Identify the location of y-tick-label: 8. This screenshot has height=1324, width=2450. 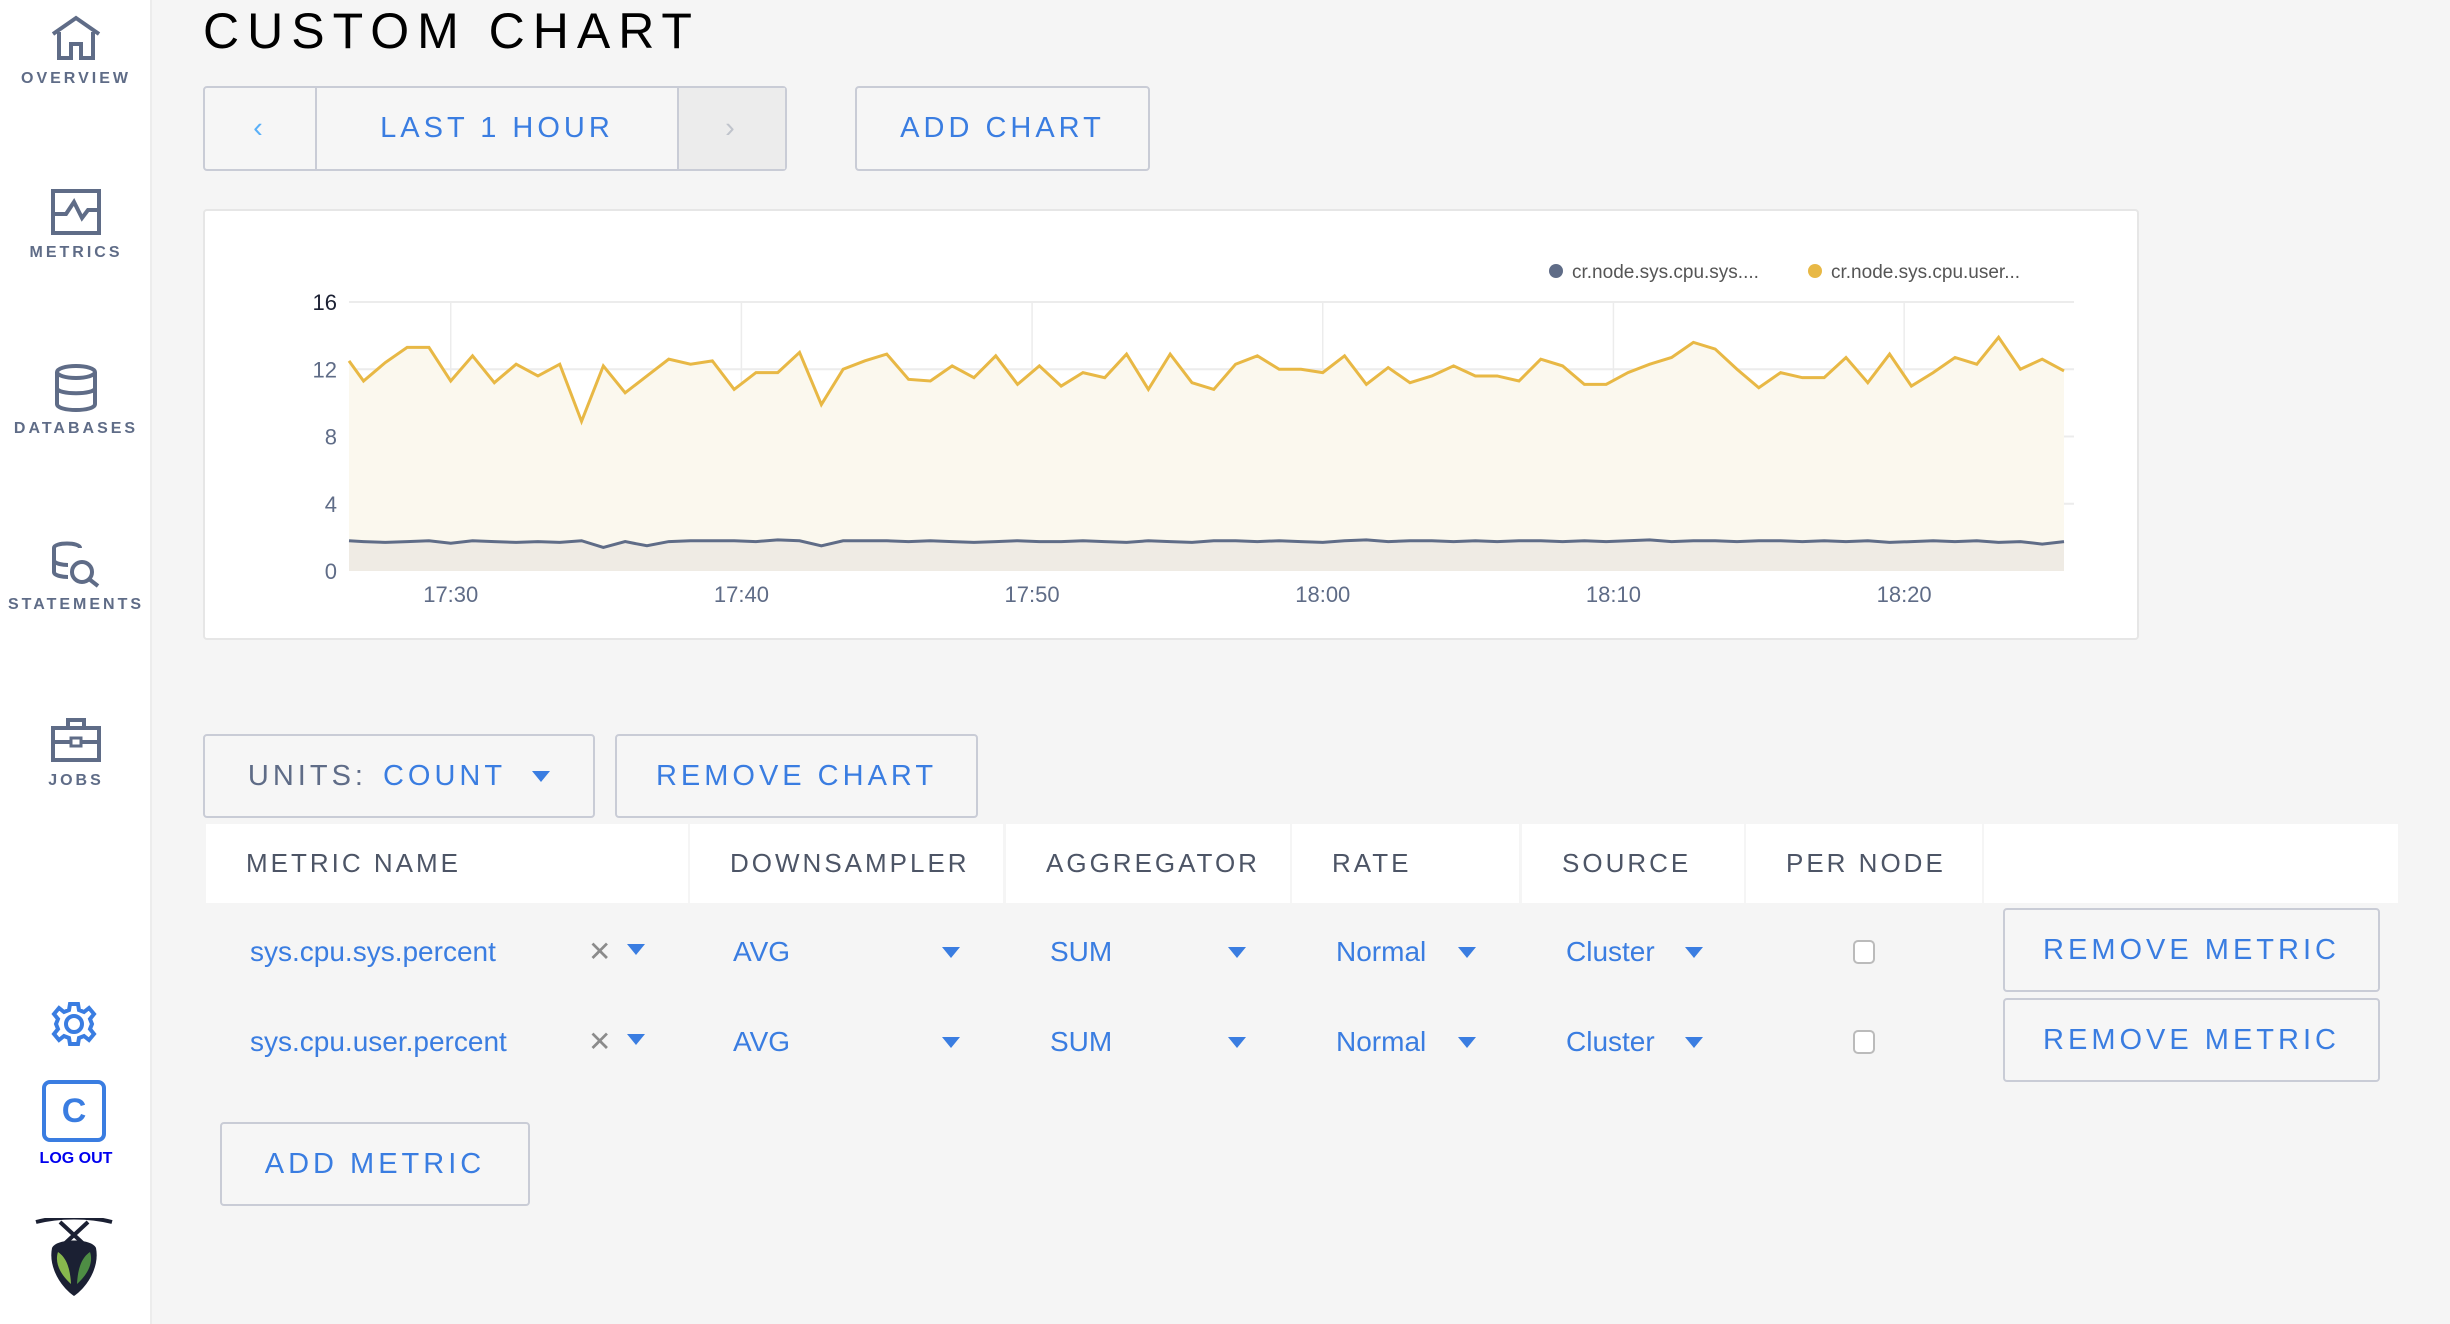
(331, 437).